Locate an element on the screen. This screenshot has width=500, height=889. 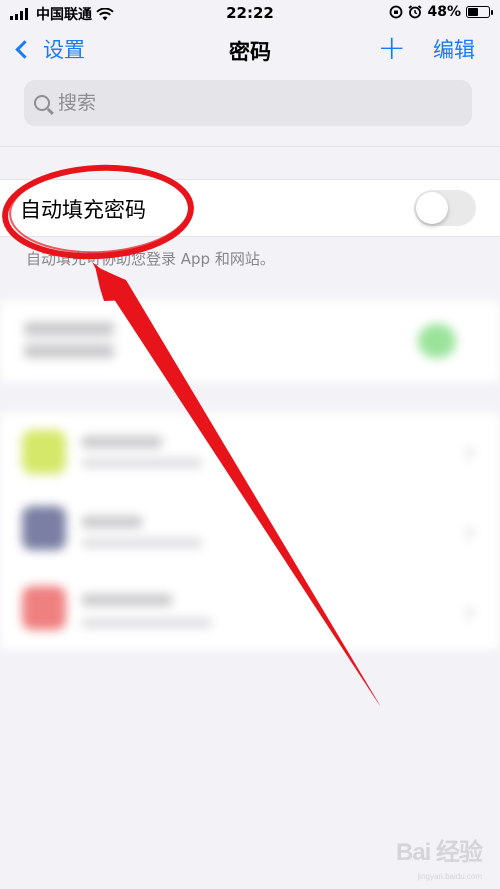
navigation-bar: 设置 密码 + 编辑 is located at coordinates (250, 50).